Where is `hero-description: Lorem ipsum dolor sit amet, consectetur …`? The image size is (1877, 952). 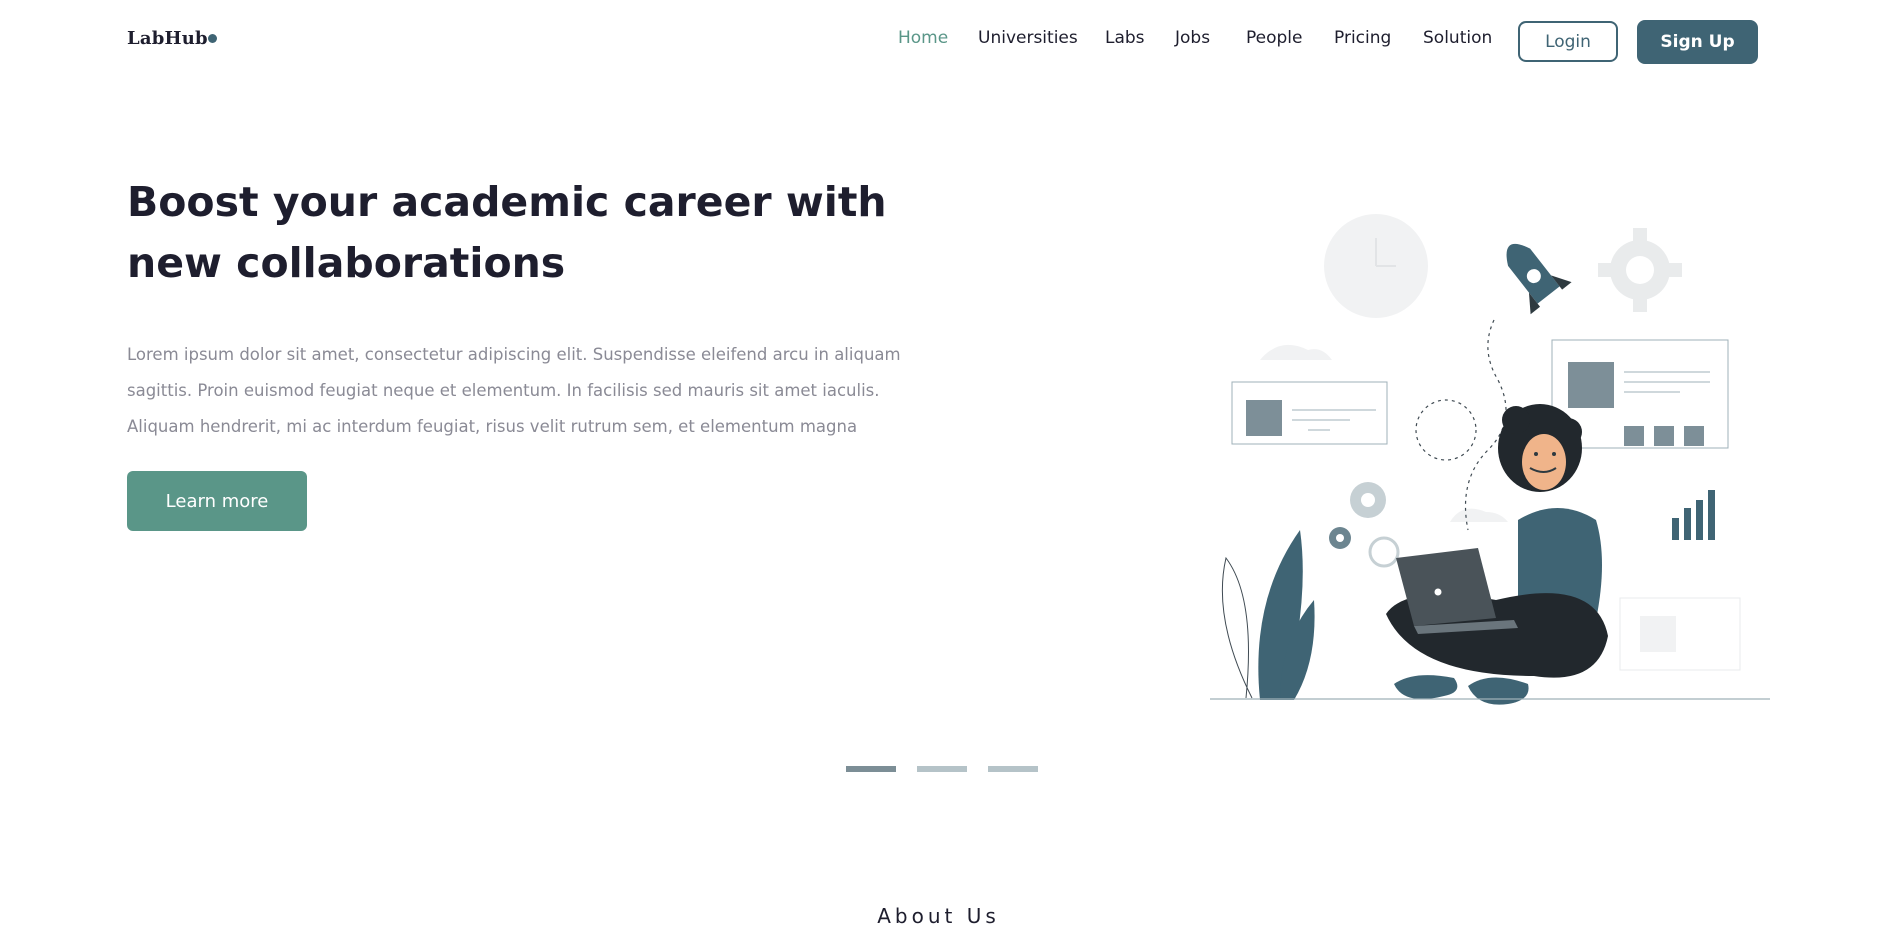
hero-description: Lorem ipsum dolor sit amet, consectetur … is located at coordinates (514, 390).